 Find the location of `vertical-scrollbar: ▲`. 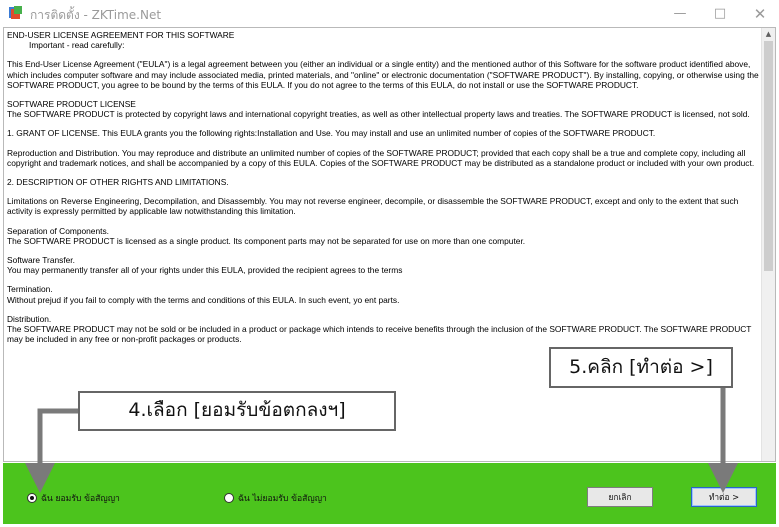

vertical-scrollbar: ▲ is located at coordinates (768, 244).